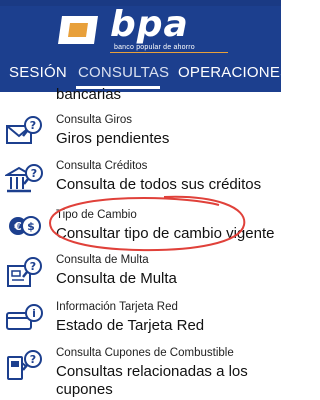 The width and height of the screenshot is (320, 400). I want to click on bpa-logo-mark-icon, so click(78, 30).